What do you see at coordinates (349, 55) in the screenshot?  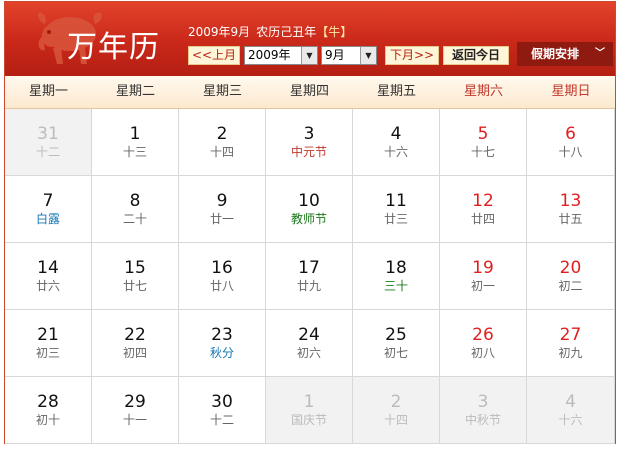 I see `month-select: 9月 ▼` at bounding box center [349, 55].